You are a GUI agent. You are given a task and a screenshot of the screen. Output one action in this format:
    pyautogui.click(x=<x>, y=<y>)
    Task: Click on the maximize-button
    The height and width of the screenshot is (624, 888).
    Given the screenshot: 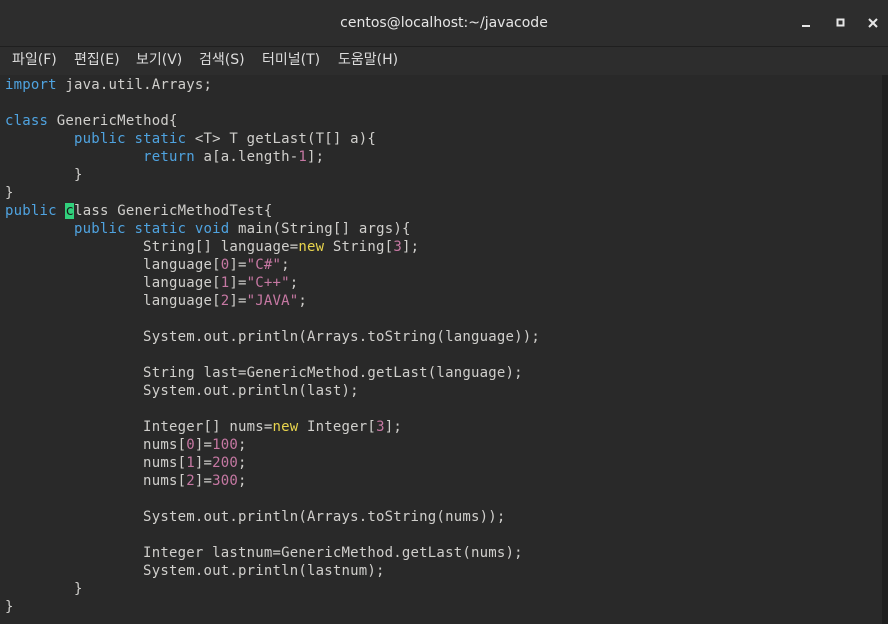 What is the action you would take?
    pyautogui.click(x=841, y=23)
    